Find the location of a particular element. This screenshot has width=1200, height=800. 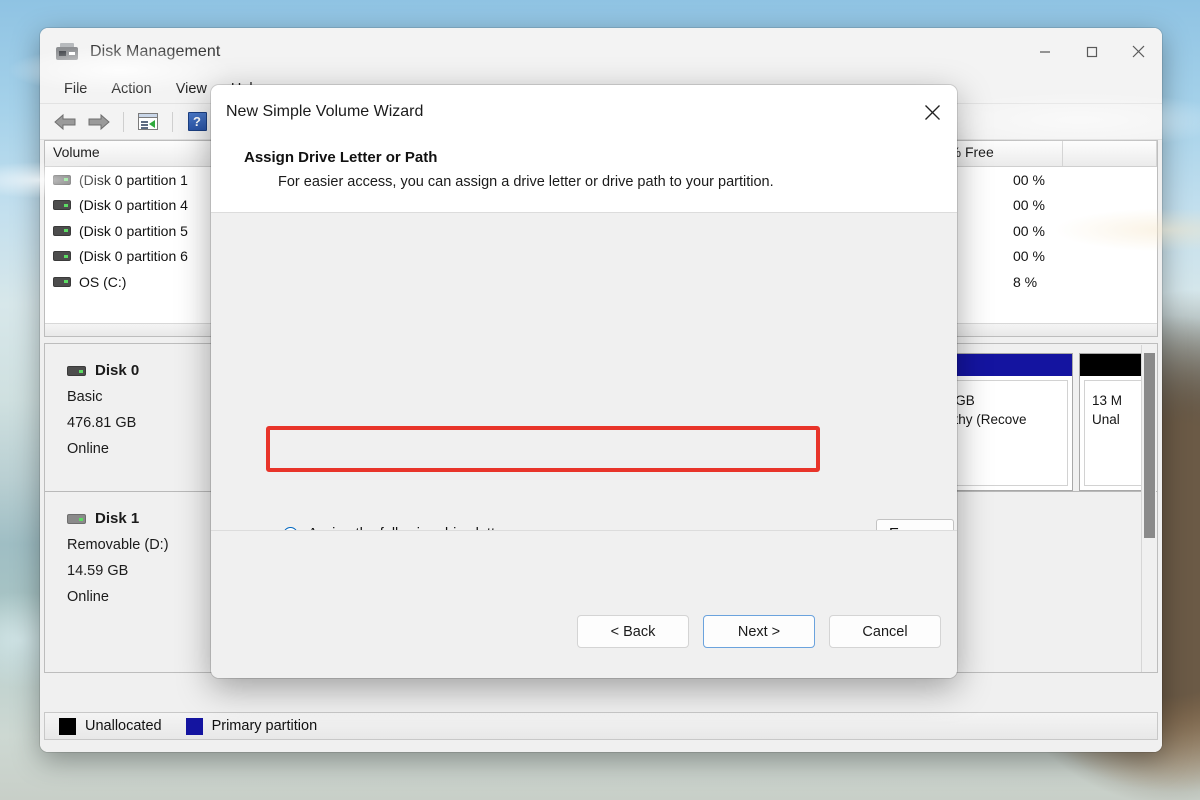

window-title: Disk Management is located at coordinates (155, 51).